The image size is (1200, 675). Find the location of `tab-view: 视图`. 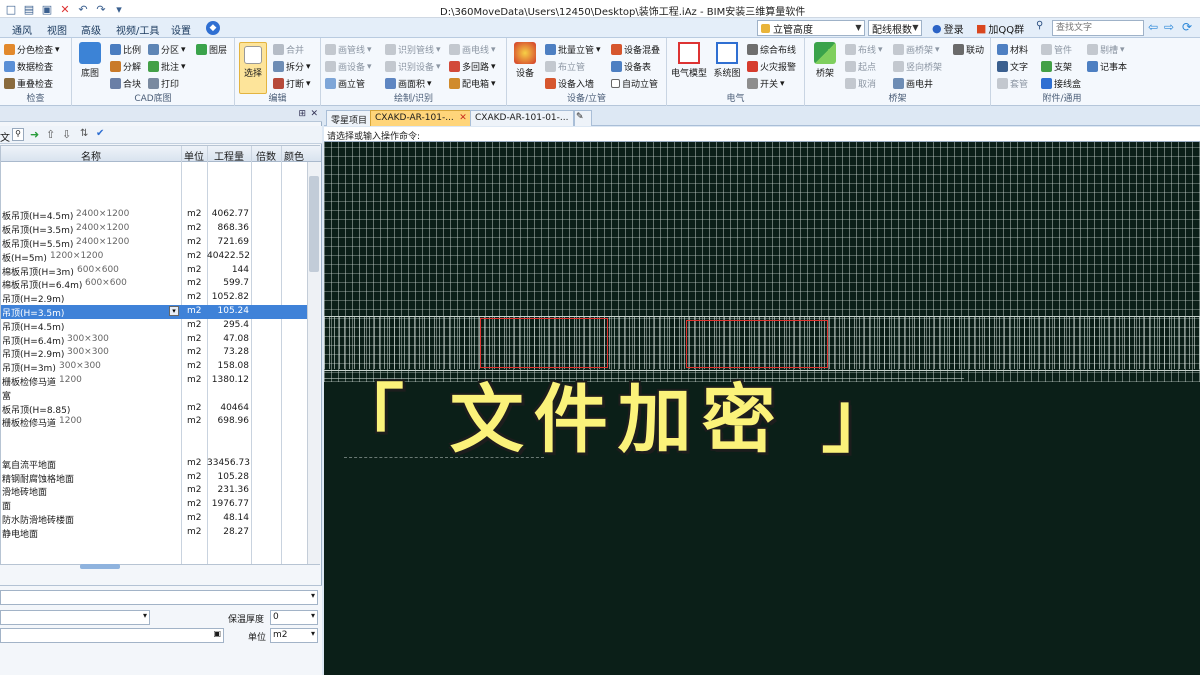

tab-view: 视图 is located at coordinates (57, 29).